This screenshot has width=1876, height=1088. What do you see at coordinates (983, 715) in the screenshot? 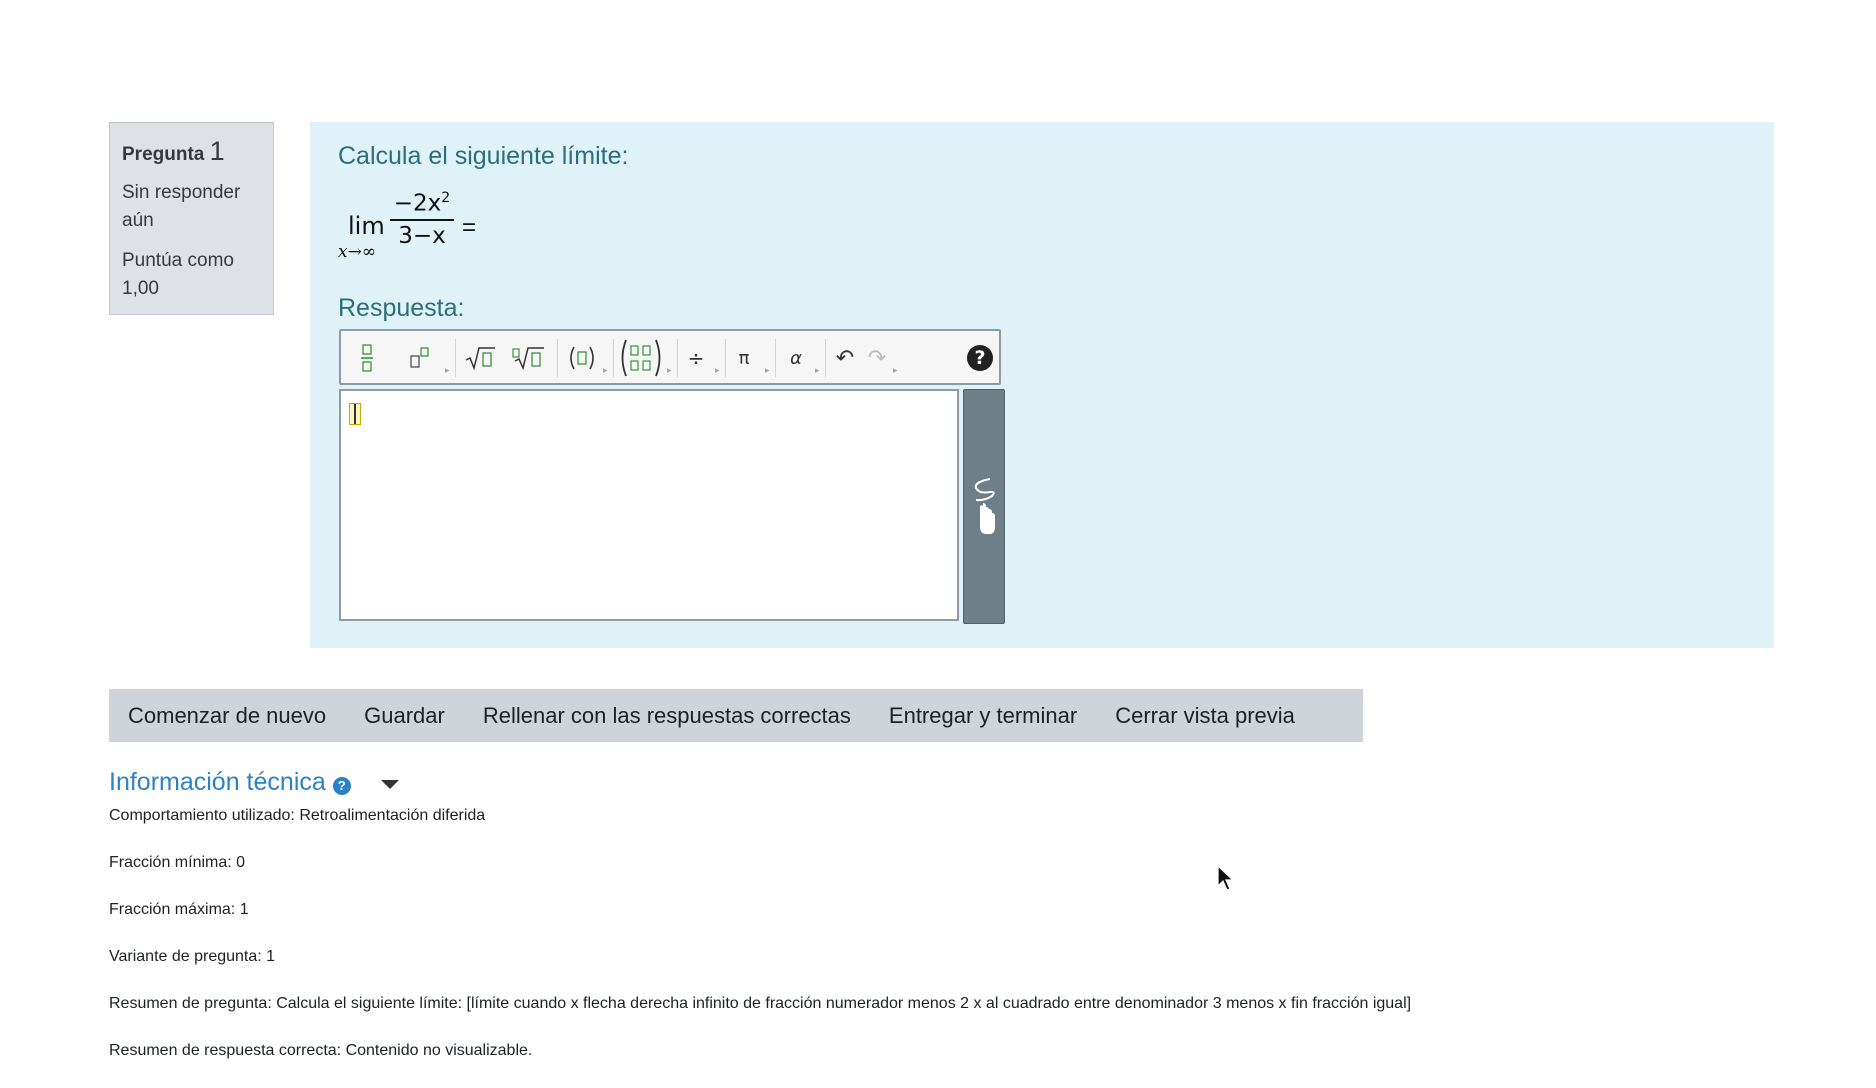
I see `submit-finish-button: Entregar y terminar` at bounding box center [983, 715].